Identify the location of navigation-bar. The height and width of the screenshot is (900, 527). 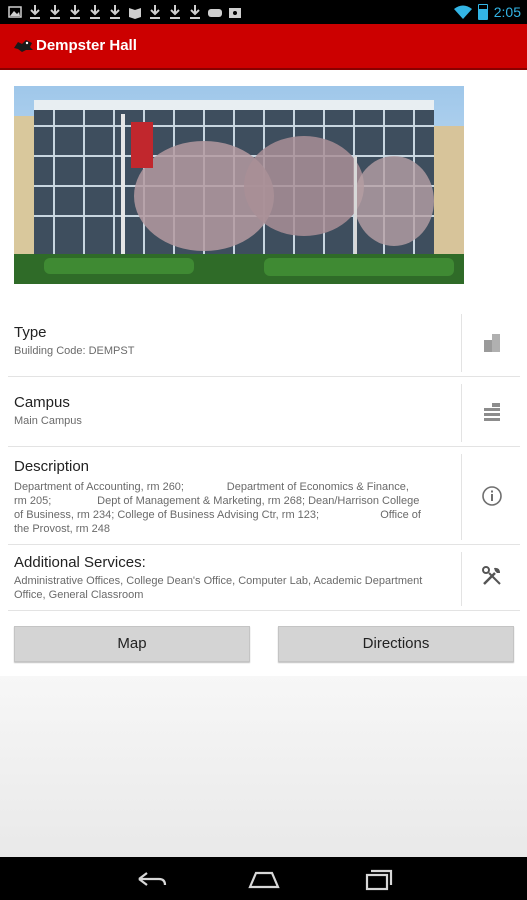
(263, 878).